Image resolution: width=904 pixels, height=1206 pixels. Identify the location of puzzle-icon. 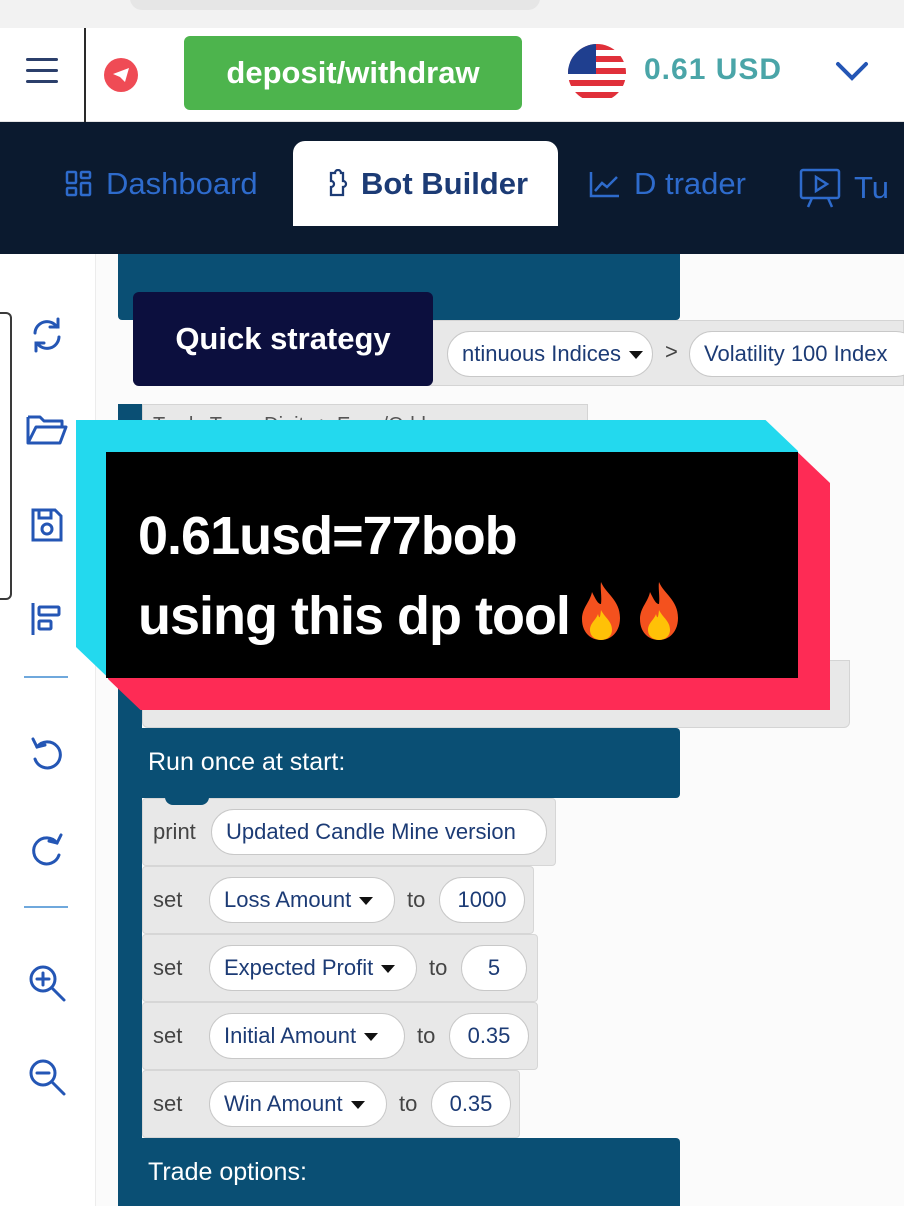
(338, 182).